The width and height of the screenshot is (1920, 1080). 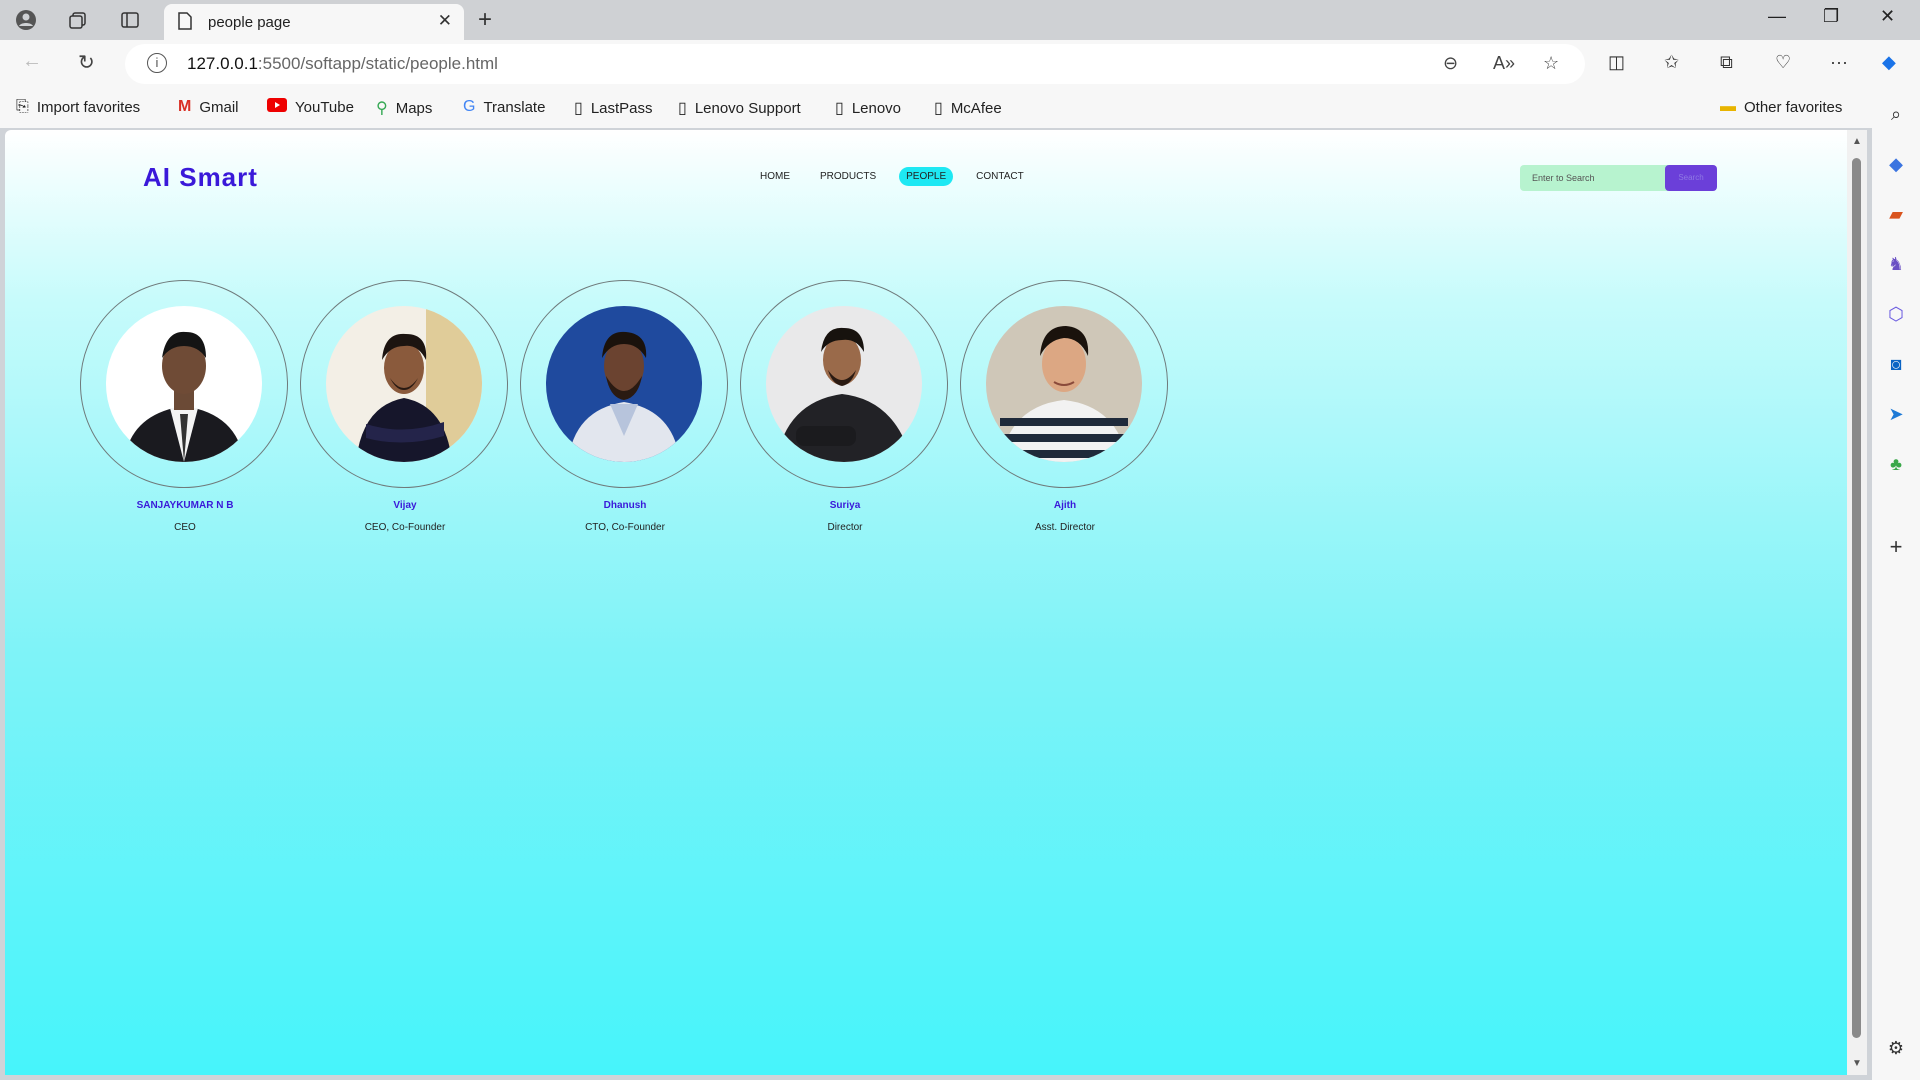 I want to click on nav-contact: CONTACT, so click(x=1000, y=176).